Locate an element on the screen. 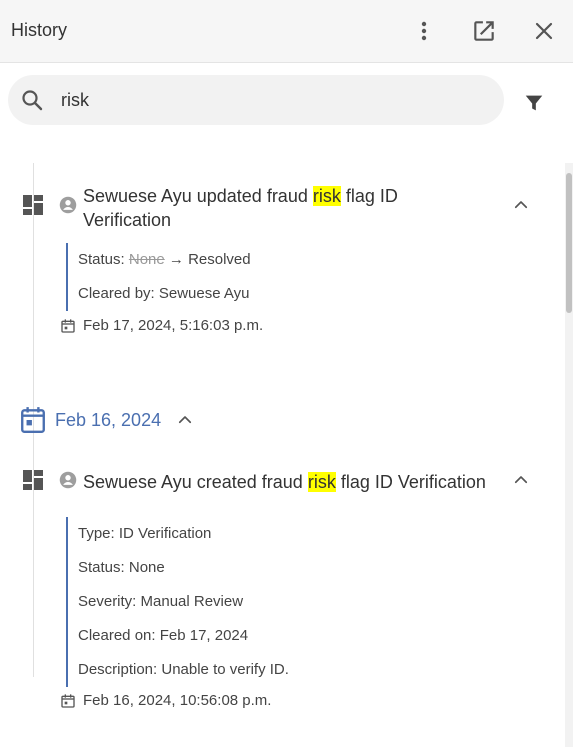  event-title-text: Sewuese Ayu updated fraud is located at coordinates (198, 196).